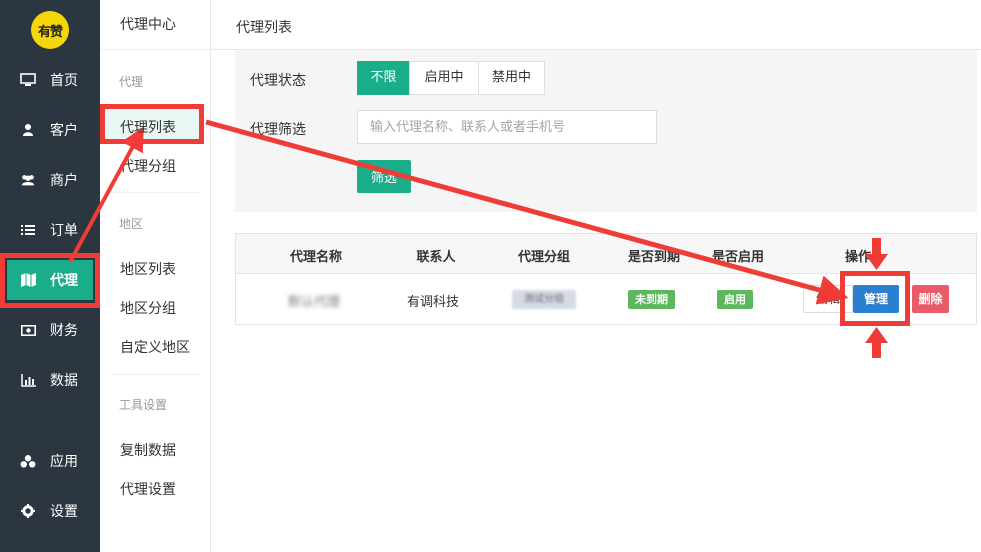 The image size is (981, 552). Describe the element at coordinates (264, 28) in the screenshot. I see `page-title: 代理列表` at that location.